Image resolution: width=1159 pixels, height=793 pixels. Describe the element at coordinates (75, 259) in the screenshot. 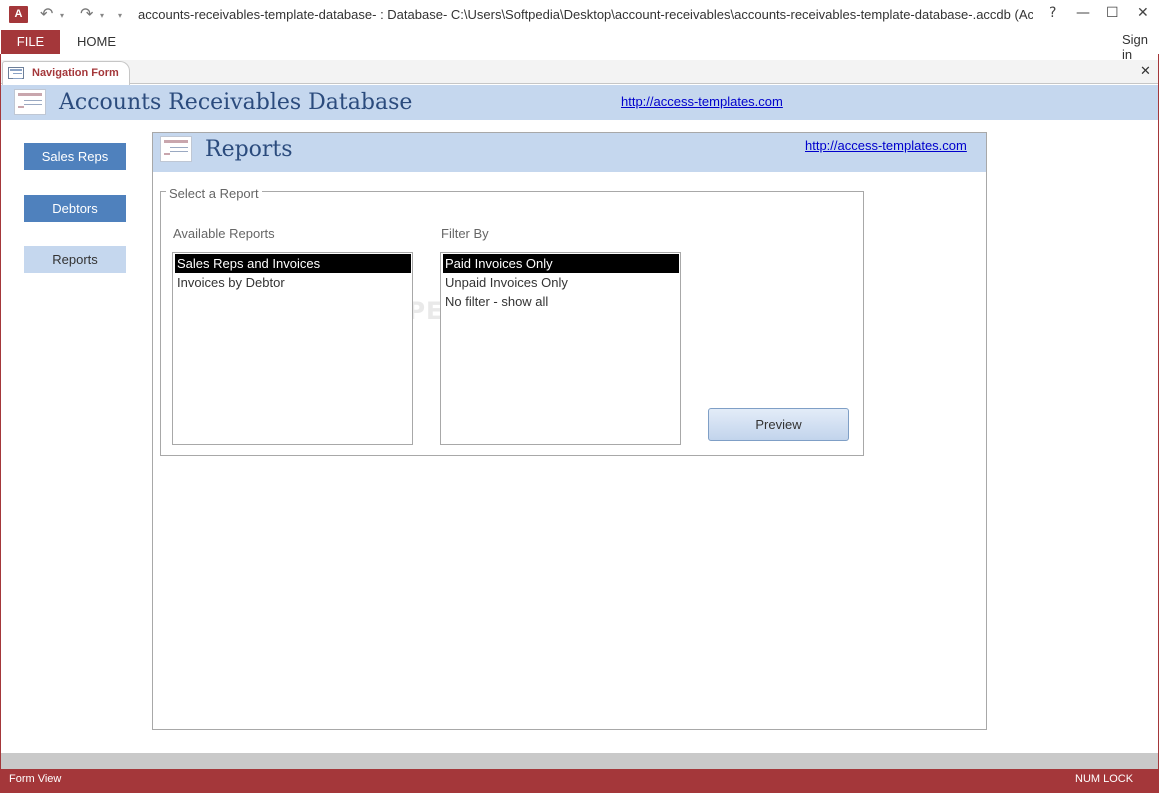

I see `nav-button-reports: Reports` at that location.